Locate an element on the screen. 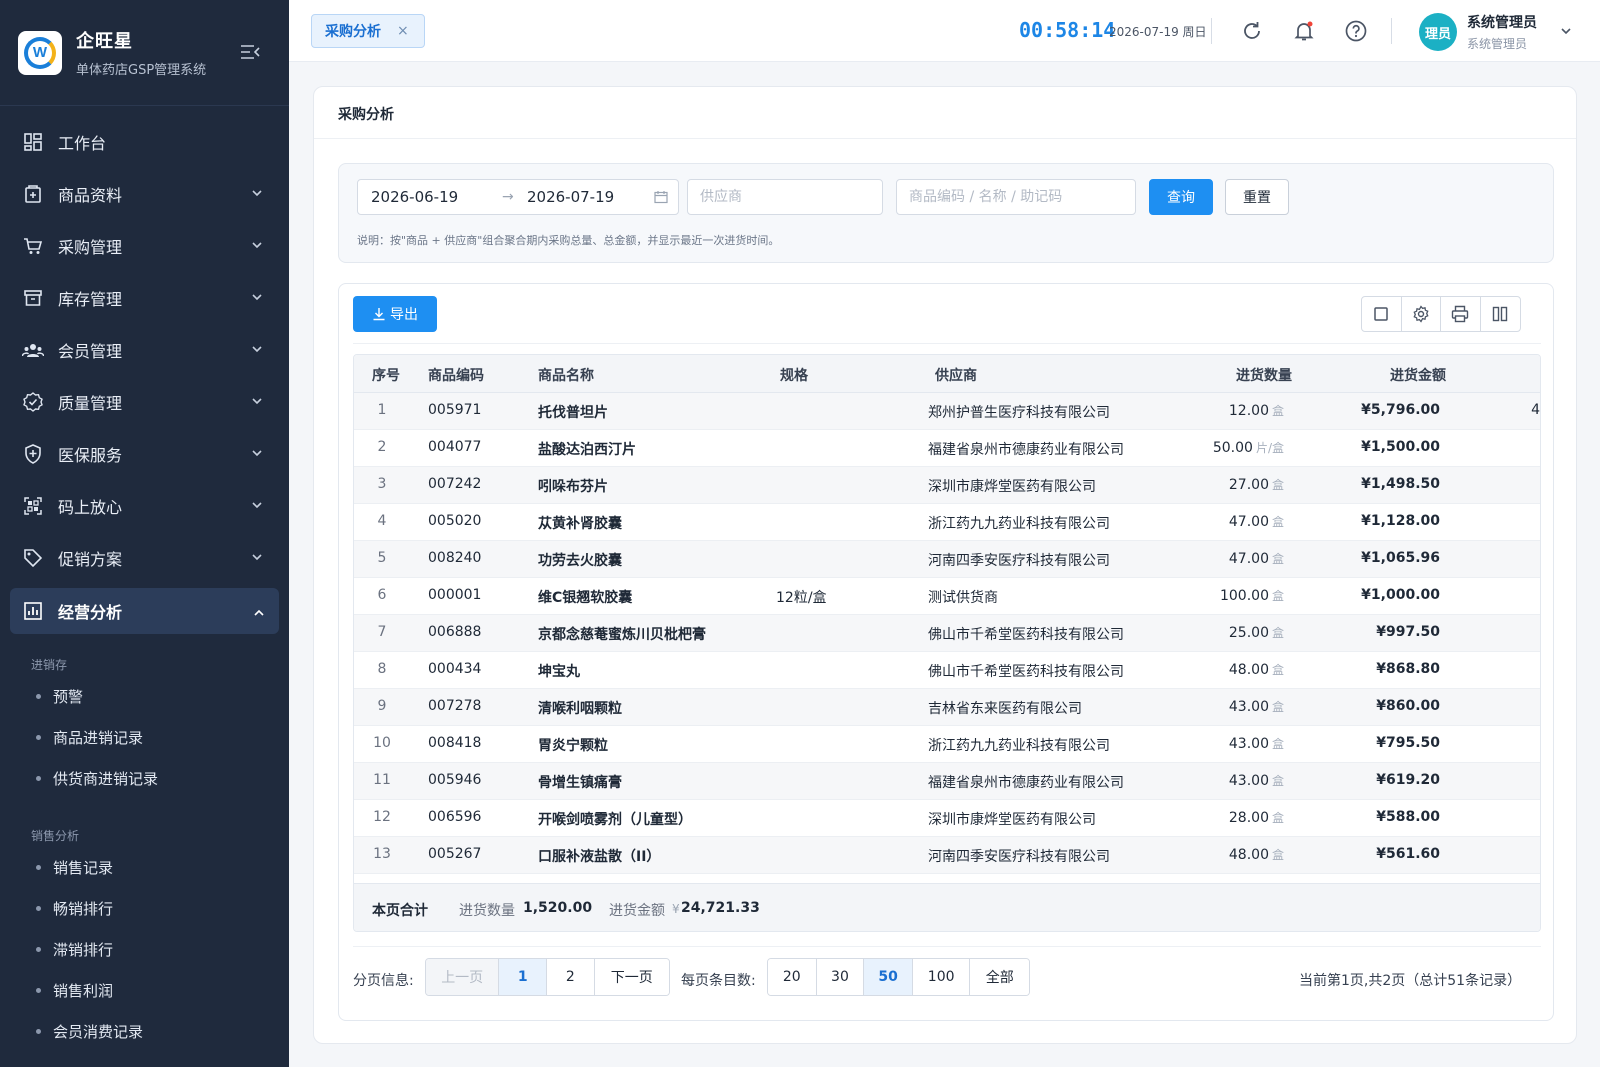 The image size is (1600, 1067). column-header: 进货金额 is located at coordinates (1418, 375).